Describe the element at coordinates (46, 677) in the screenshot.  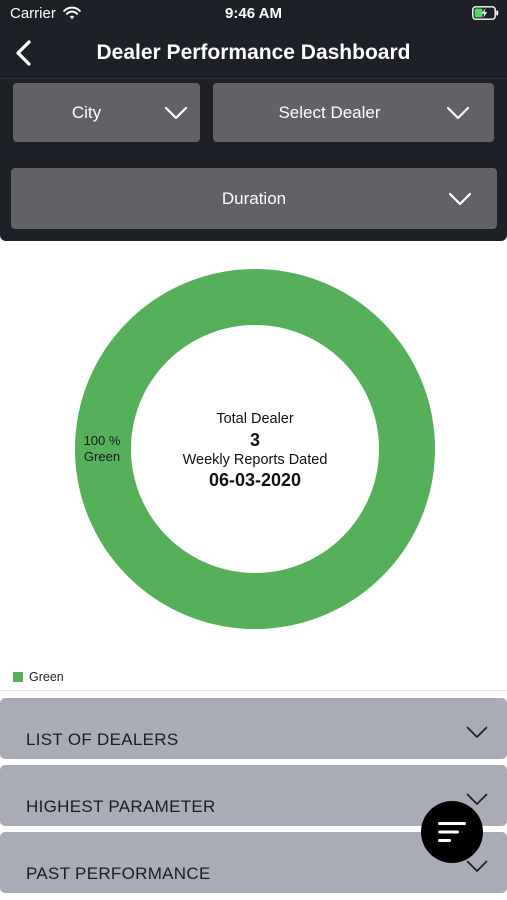
I see `legend-label: Green` at that location.